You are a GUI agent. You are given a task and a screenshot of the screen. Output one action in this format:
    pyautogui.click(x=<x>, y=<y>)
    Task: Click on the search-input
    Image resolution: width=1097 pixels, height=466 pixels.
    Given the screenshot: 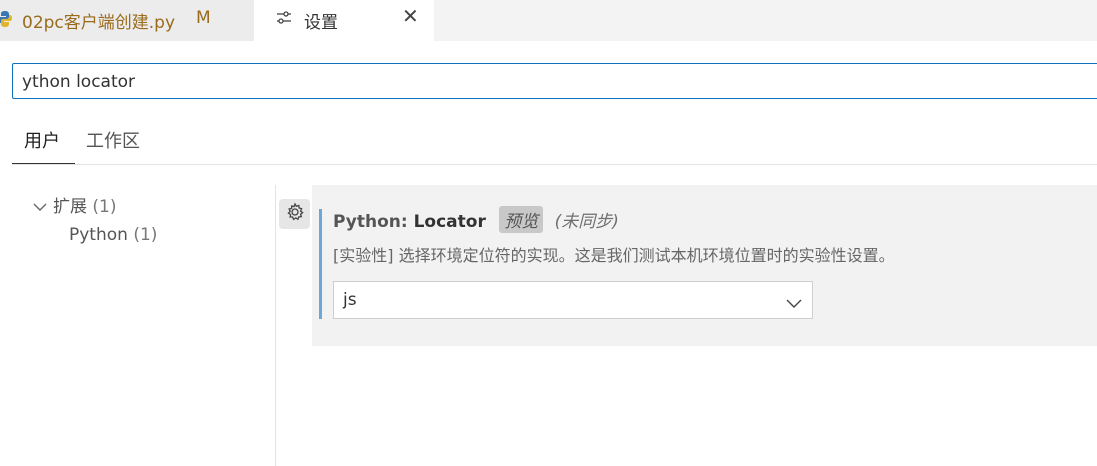 What is the action you would take?
    pyautogui.click(x=552, y=82)
    